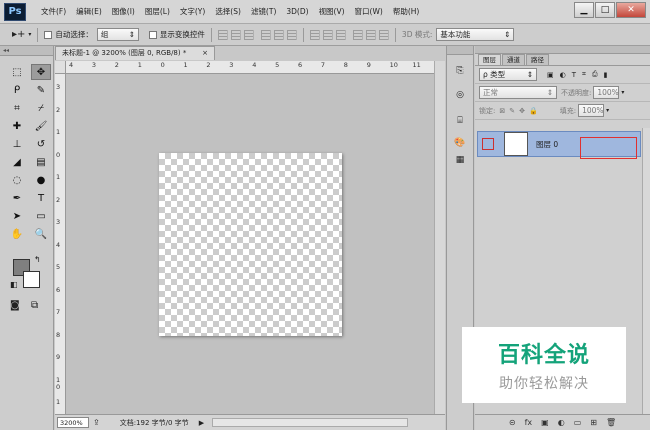  What do you see at coordinates (460, 121) in the screenshot?
I see `properties-panel-icon: ⌸` at bounding box center [460, 121].